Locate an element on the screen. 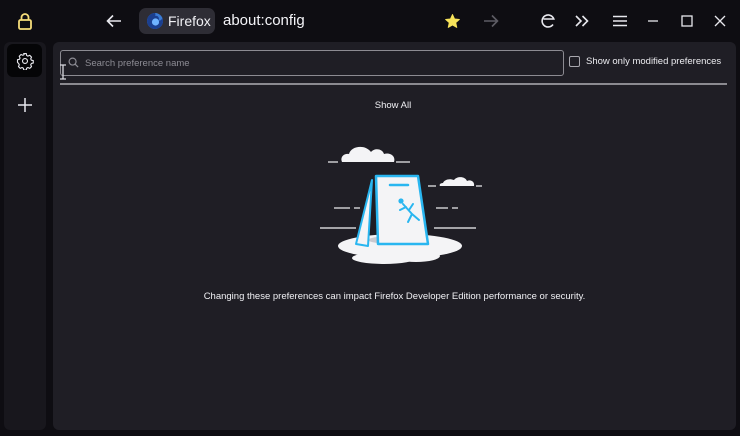  modified-preferences-toggle: Show only modified preferences is located at coordinates (645, 61).